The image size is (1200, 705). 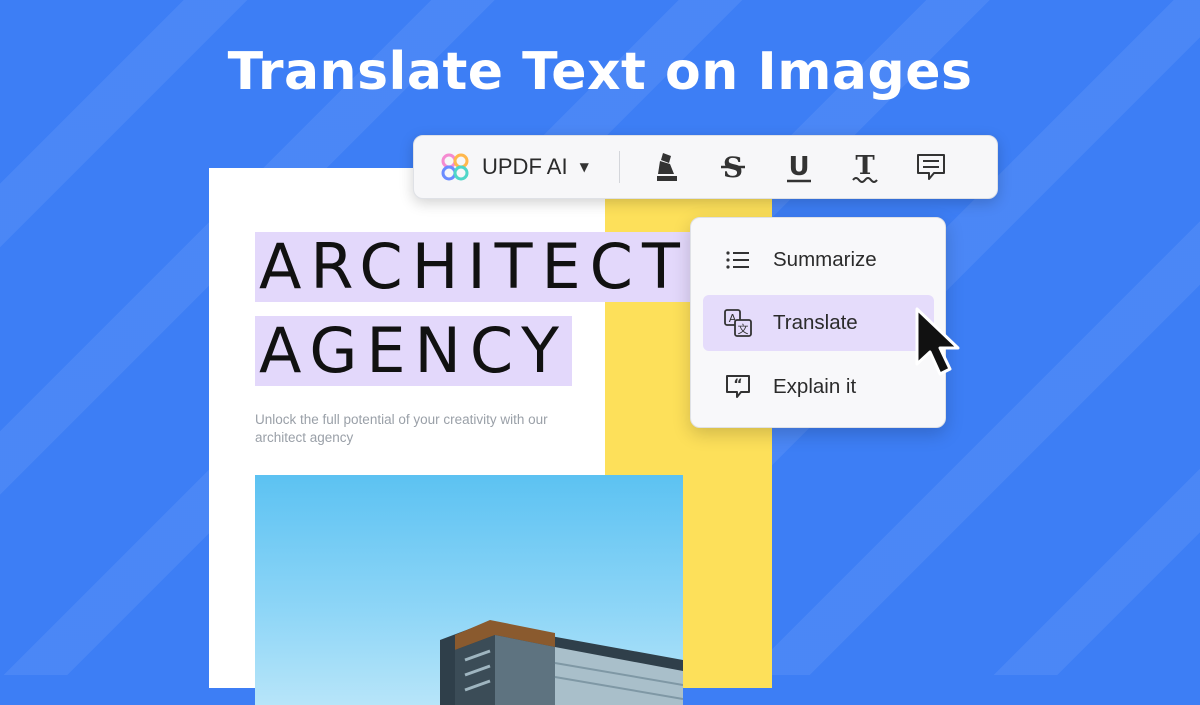 I want to click on caret-down-icon: ▼, so click(x=584, y=167).